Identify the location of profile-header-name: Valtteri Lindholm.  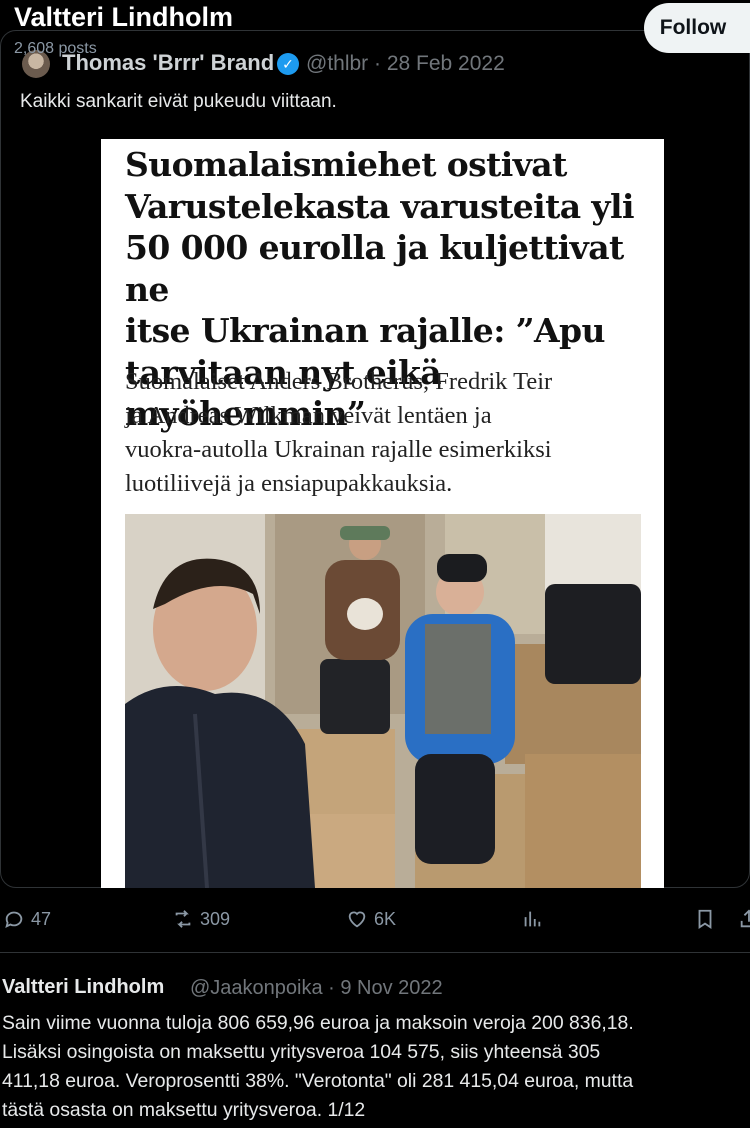
(124, 17).